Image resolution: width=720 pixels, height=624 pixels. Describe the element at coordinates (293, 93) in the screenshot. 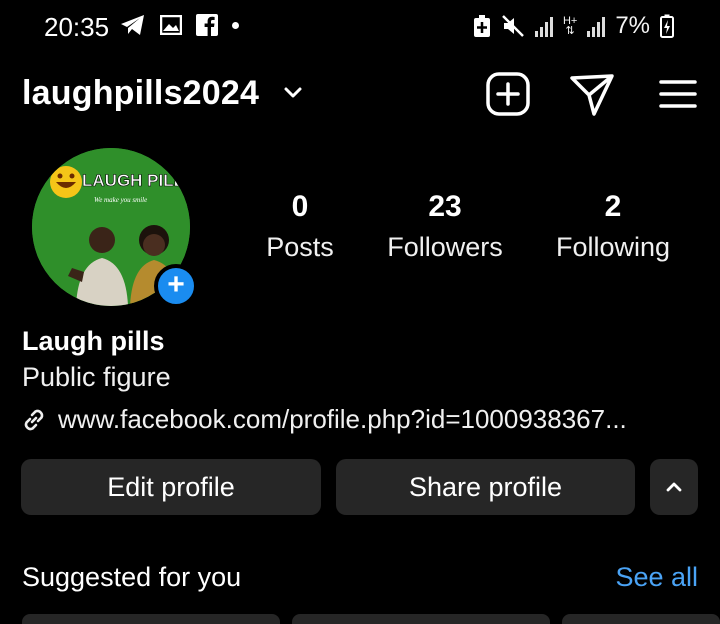

I see `chevron-down-icon` at that location.